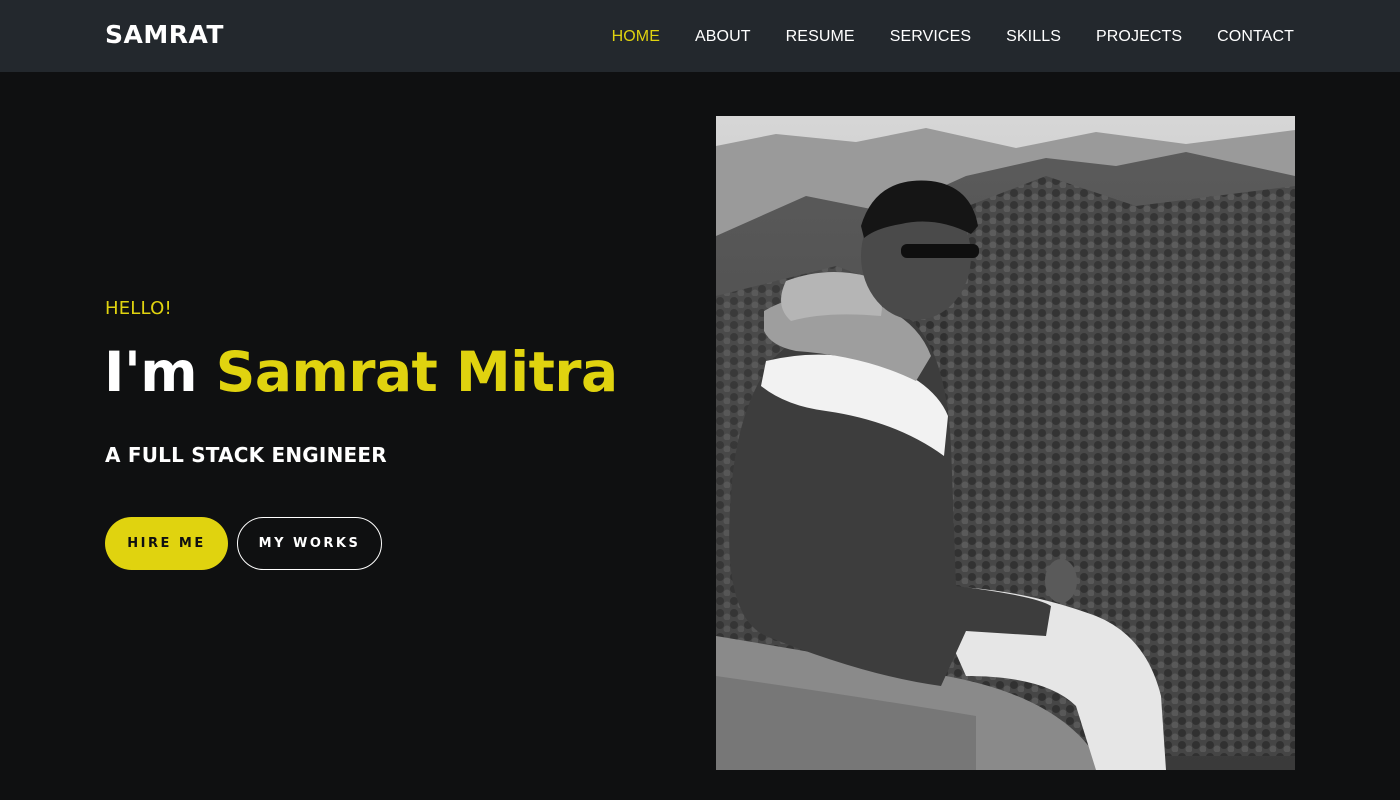  I want to click on hero-headline: I'm Samrat Mitra, so click(361, 372).